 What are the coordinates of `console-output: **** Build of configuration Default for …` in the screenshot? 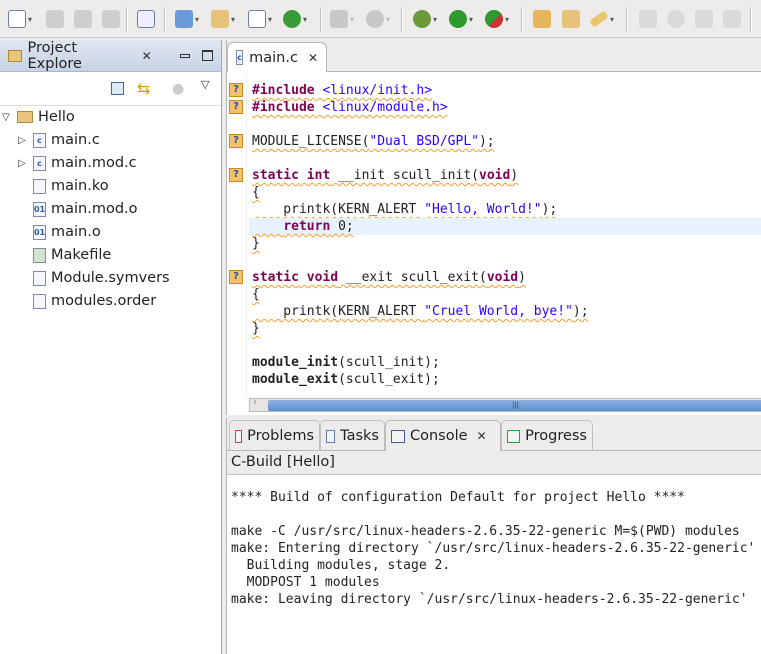 It's located at (493, 548).